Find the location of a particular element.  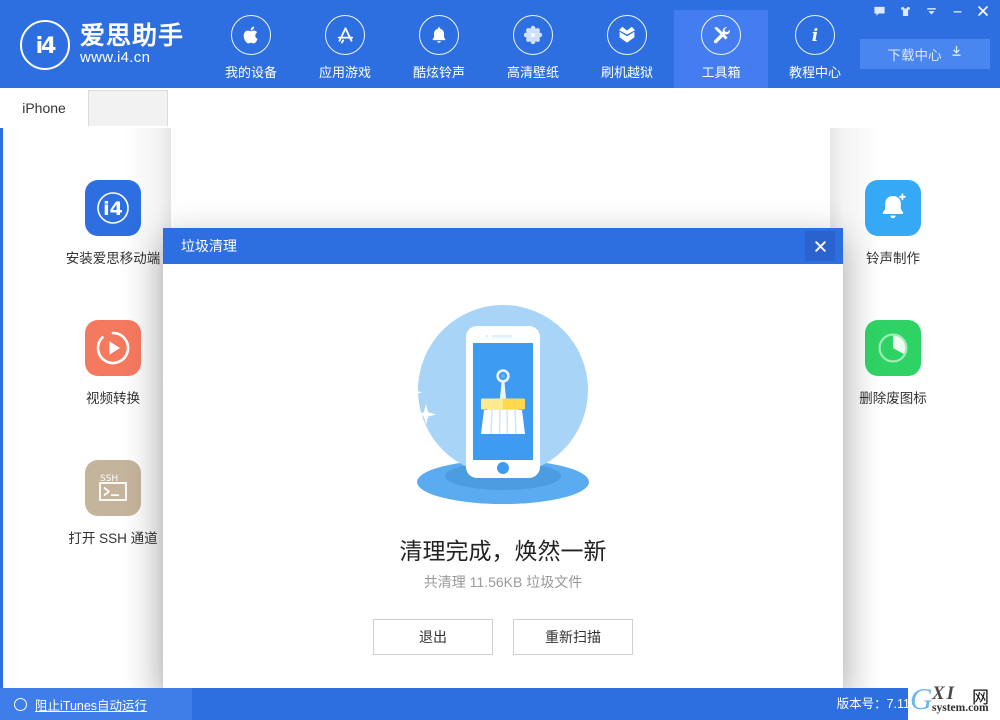

tab-placeholder is located at coordinates (128, 108).